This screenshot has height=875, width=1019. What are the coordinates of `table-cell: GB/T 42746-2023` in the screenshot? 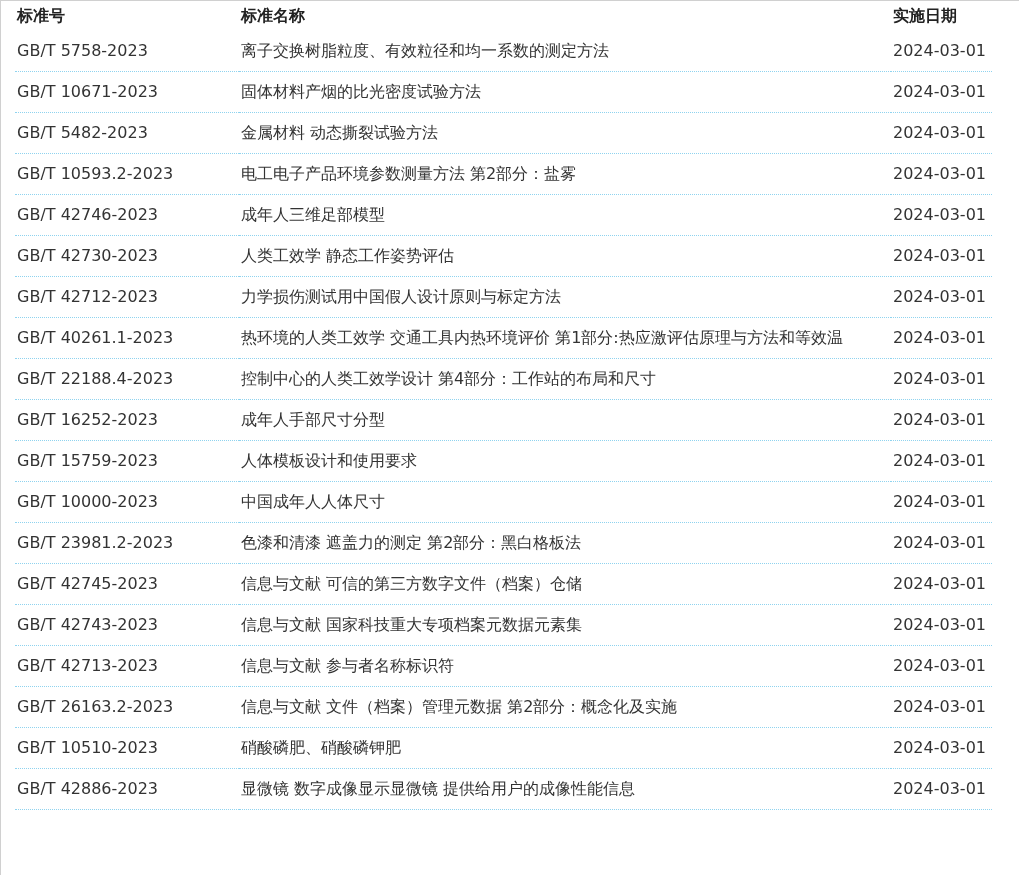 It's located at (127, 215).